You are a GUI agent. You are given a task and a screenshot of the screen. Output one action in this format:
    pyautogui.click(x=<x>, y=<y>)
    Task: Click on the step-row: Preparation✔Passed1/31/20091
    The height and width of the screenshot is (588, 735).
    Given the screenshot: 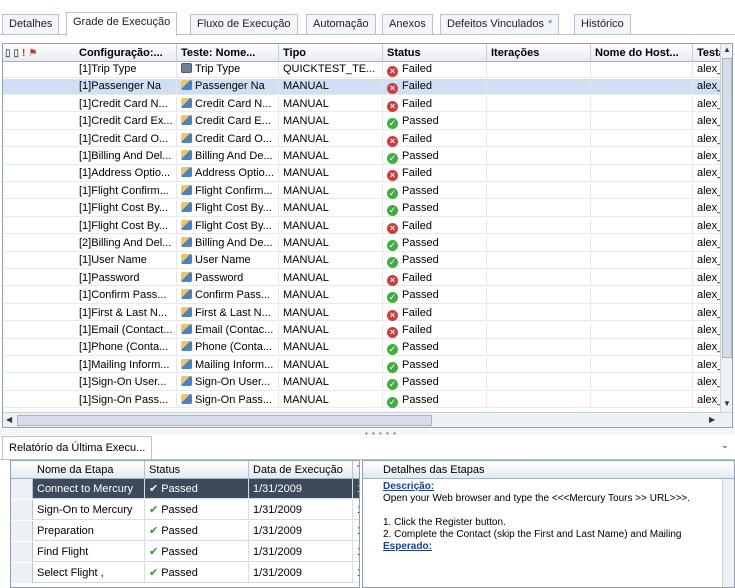 What is the action you would take?
    pyautogui.click(x=185, y=531)
    